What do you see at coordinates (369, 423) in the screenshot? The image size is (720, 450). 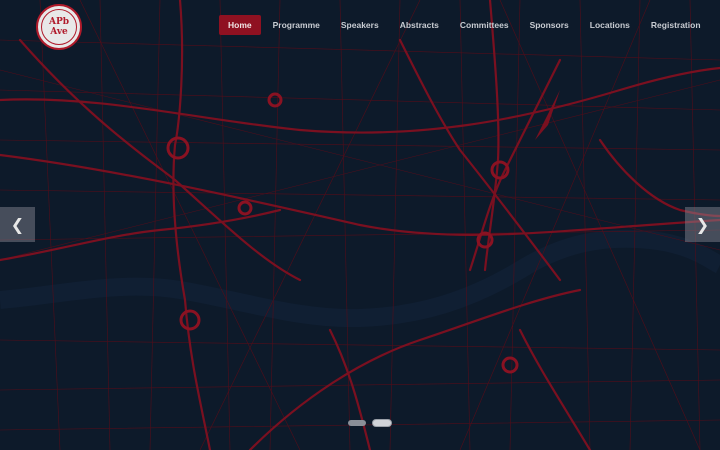 I see `carousel-indicators` at bounding box center [369, 423].